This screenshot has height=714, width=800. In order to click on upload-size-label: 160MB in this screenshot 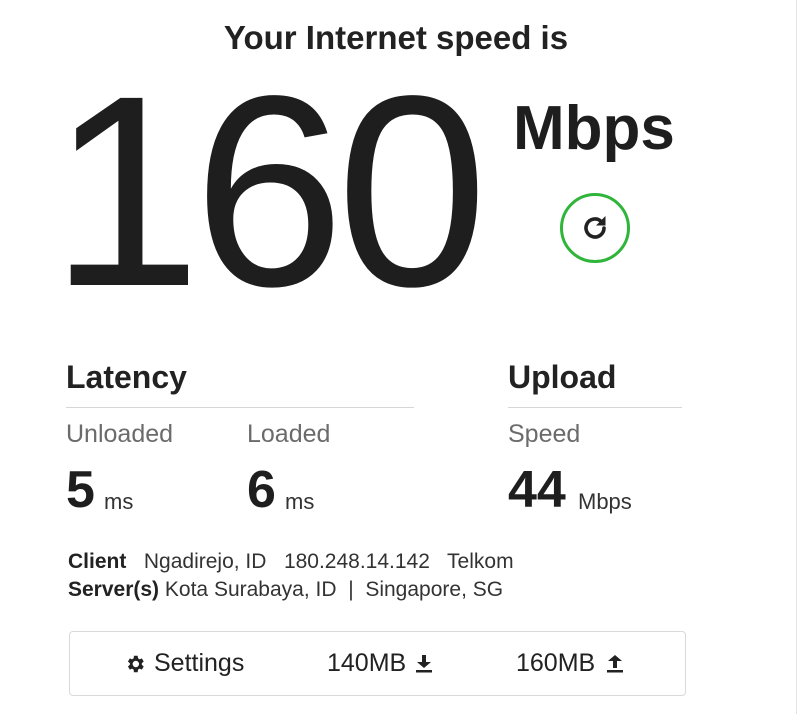, I will do `click(556, 663)`.